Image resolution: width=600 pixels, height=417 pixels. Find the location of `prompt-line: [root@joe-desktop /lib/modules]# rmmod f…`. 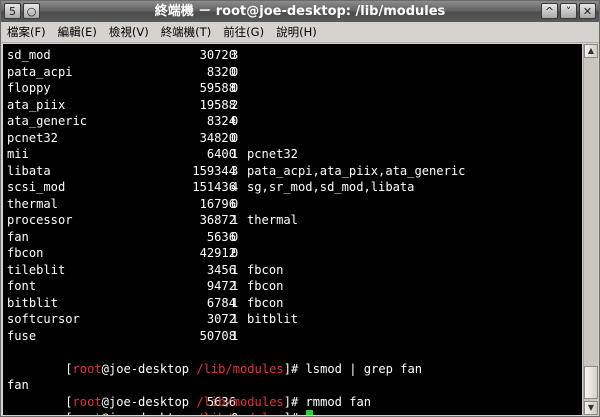

prompt-line: [root@joe-desktop /lib/modules]# rmmod f… is located at coordinates (214, 393).